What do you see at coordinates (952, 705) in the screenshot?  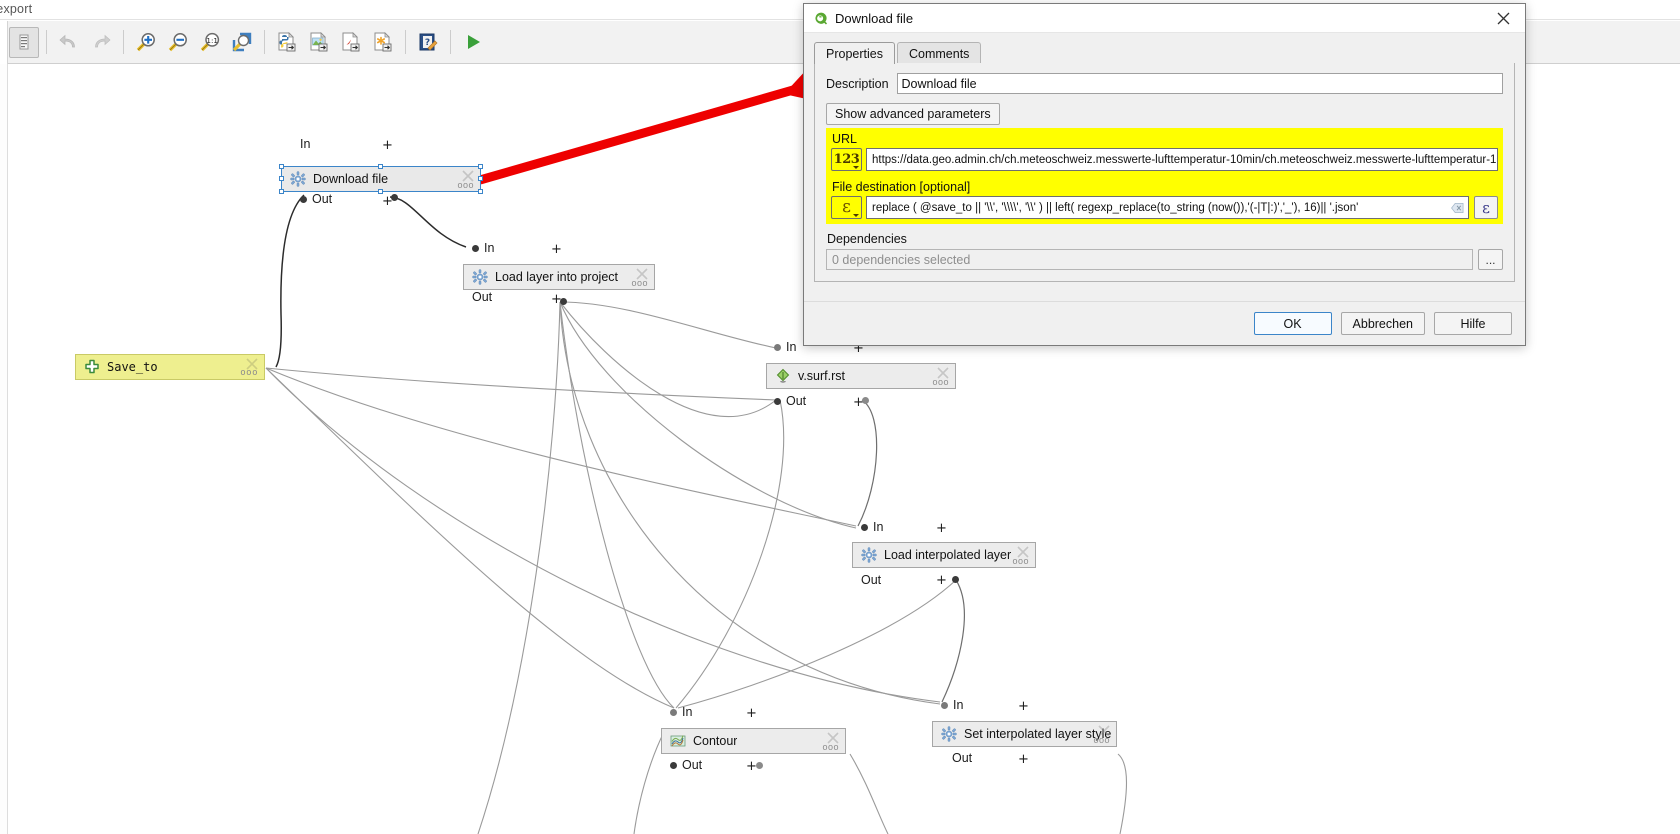 I see `port-label-set-style-in: In` at bounding box center [952, 705].